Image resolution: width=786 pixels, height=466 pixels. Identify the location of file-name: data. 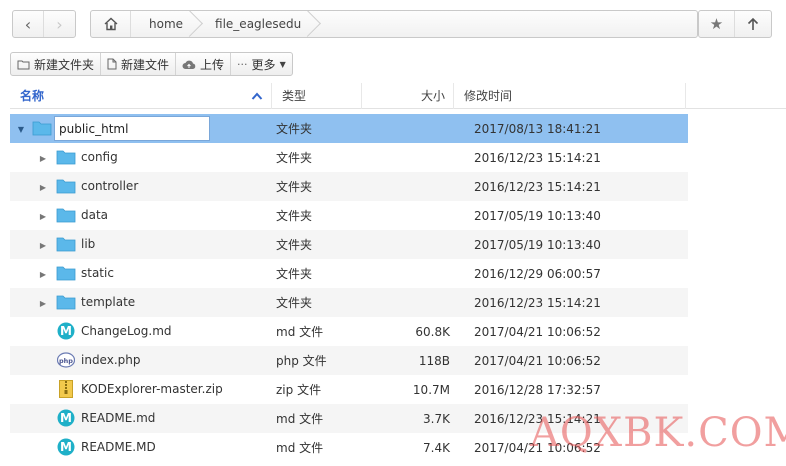
(95, 215).